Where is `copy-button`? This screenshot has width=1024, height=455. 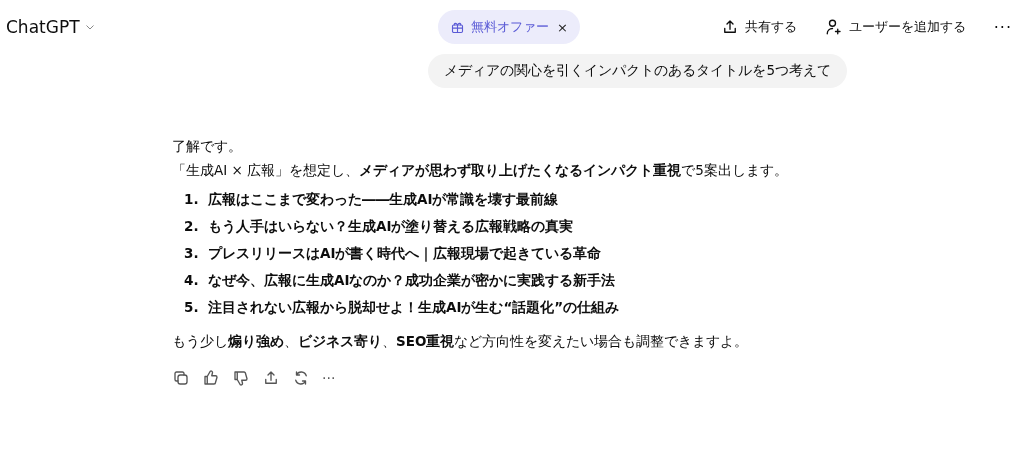 copy-button is located at coordinates (181, 378).